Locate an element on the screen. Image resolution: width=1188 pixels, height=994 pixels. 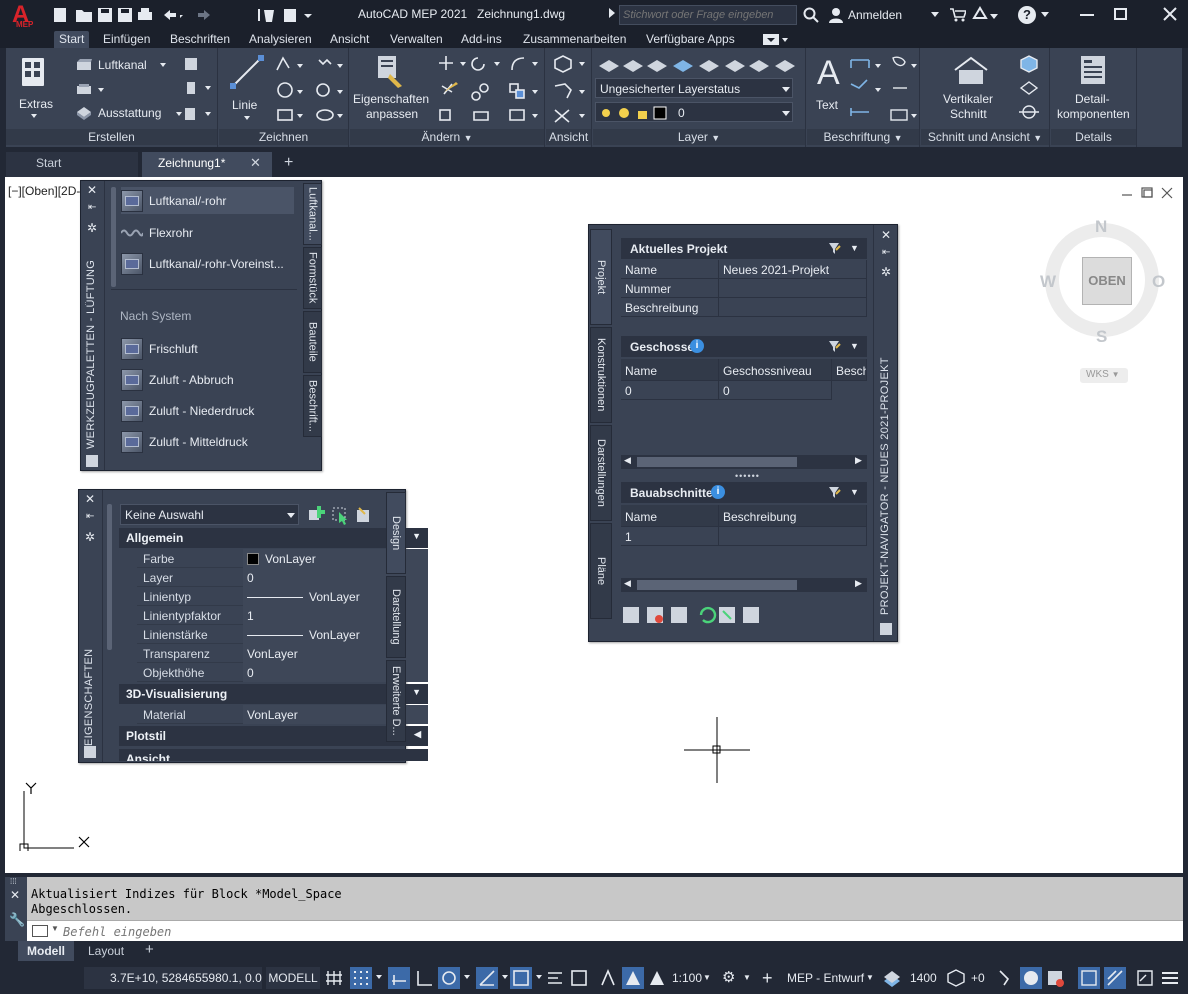
tab-start-document: Start is located at coordinates (72, 164).